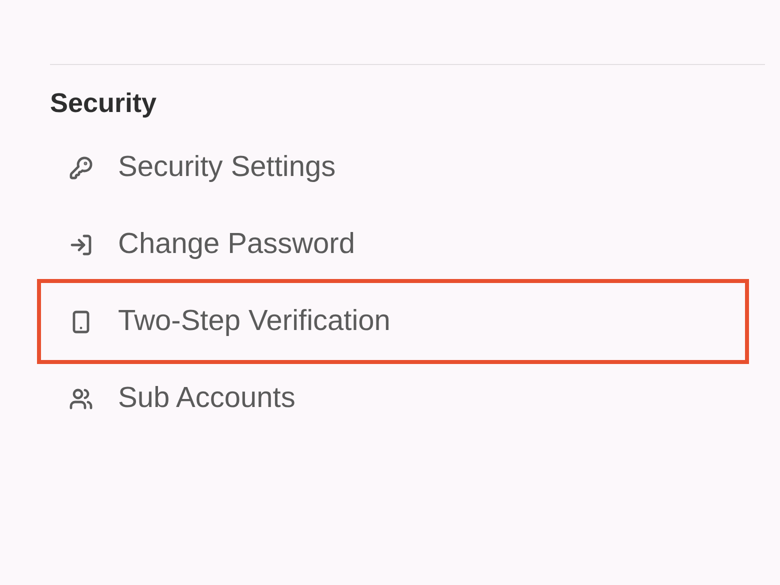 The height and width of the screenshot is (585, 780). Describe the element at coordinates (393, 167) in the screenshot. I see `menu-item: Security Settings` at that location.